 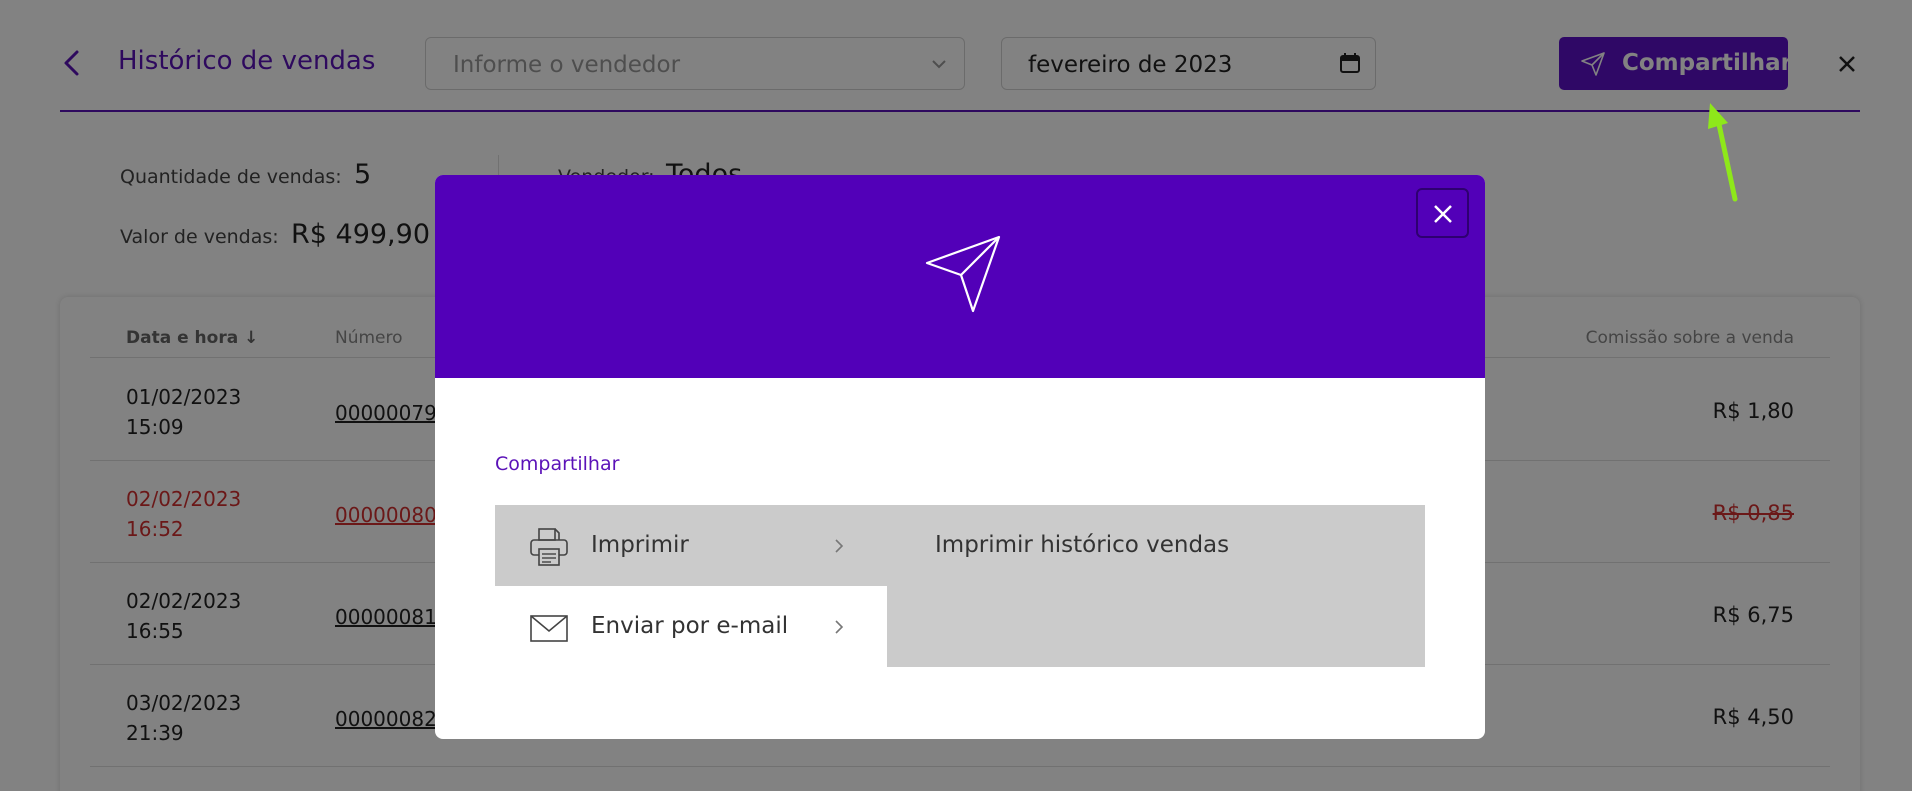 What do you see at coordinates (691, 545) in the screenshot?
I see `share-option-print: Imprimir` at bounding box center [691, 545].